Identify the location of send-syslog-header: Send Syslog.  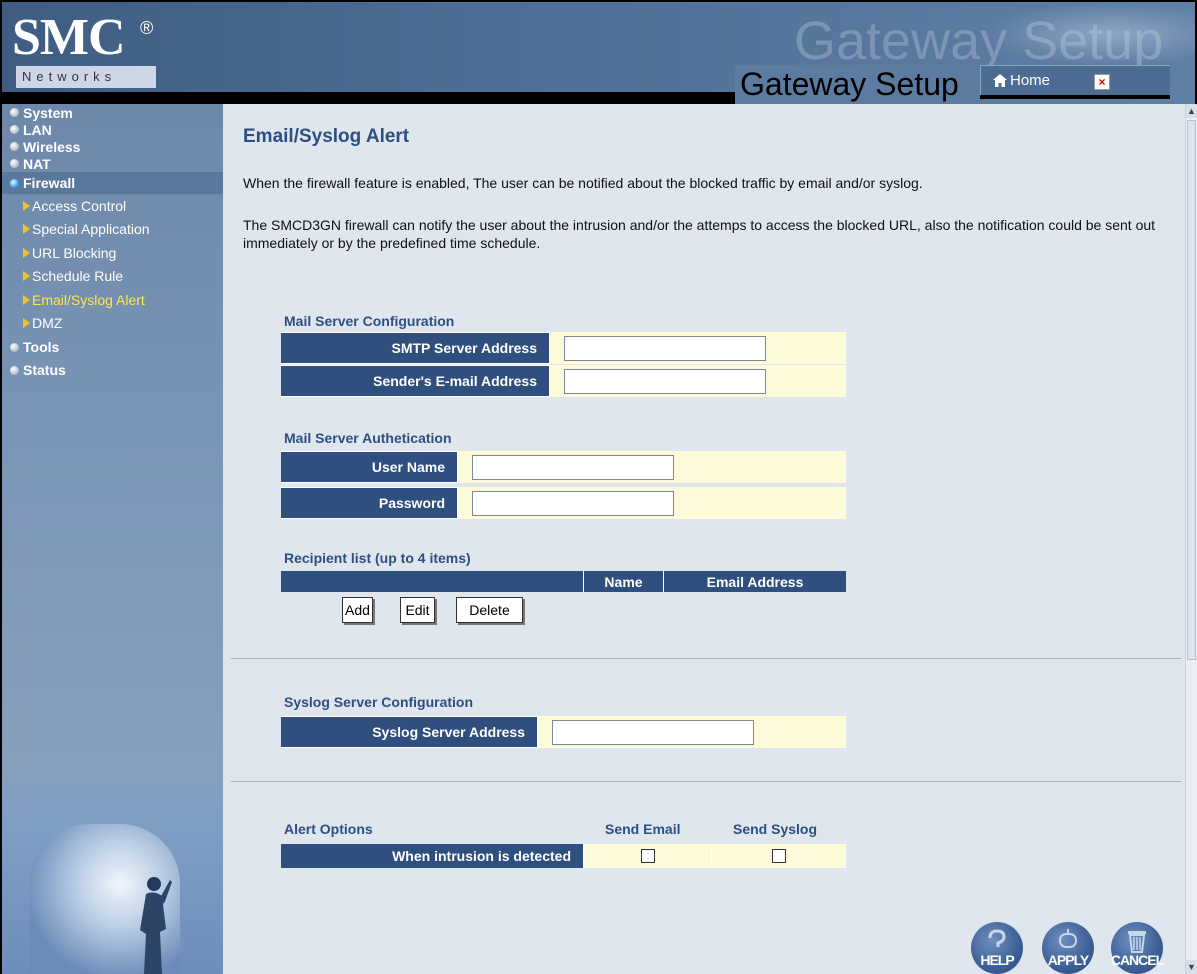
(775, 829).